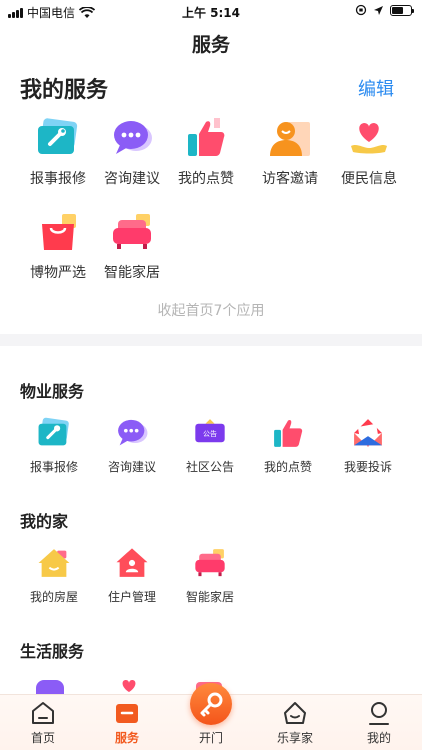 The height and width of the screenshot is (750, 422). What do you see at coordinates (379, 713) in the screenshot?
I see `profile-icon` at bounding box center [379, 713].